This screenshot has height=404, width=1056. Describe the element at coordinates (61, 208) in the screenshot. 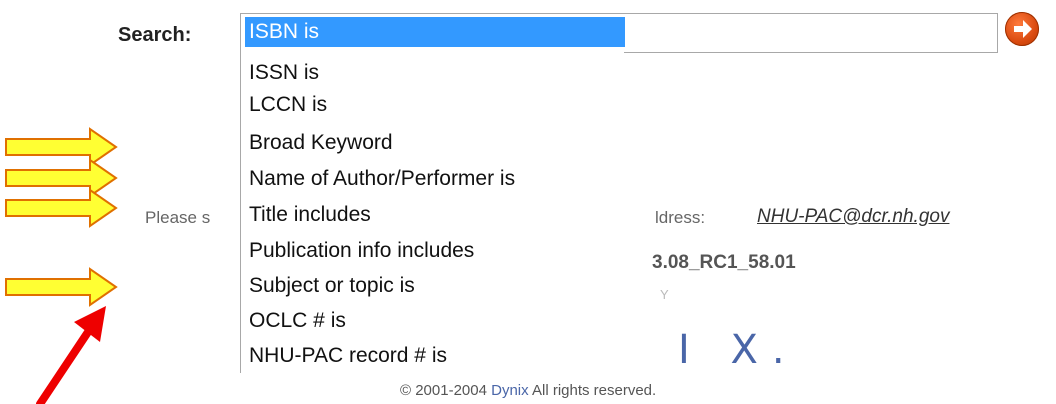

I see `annotation-arrow-title` at that location.